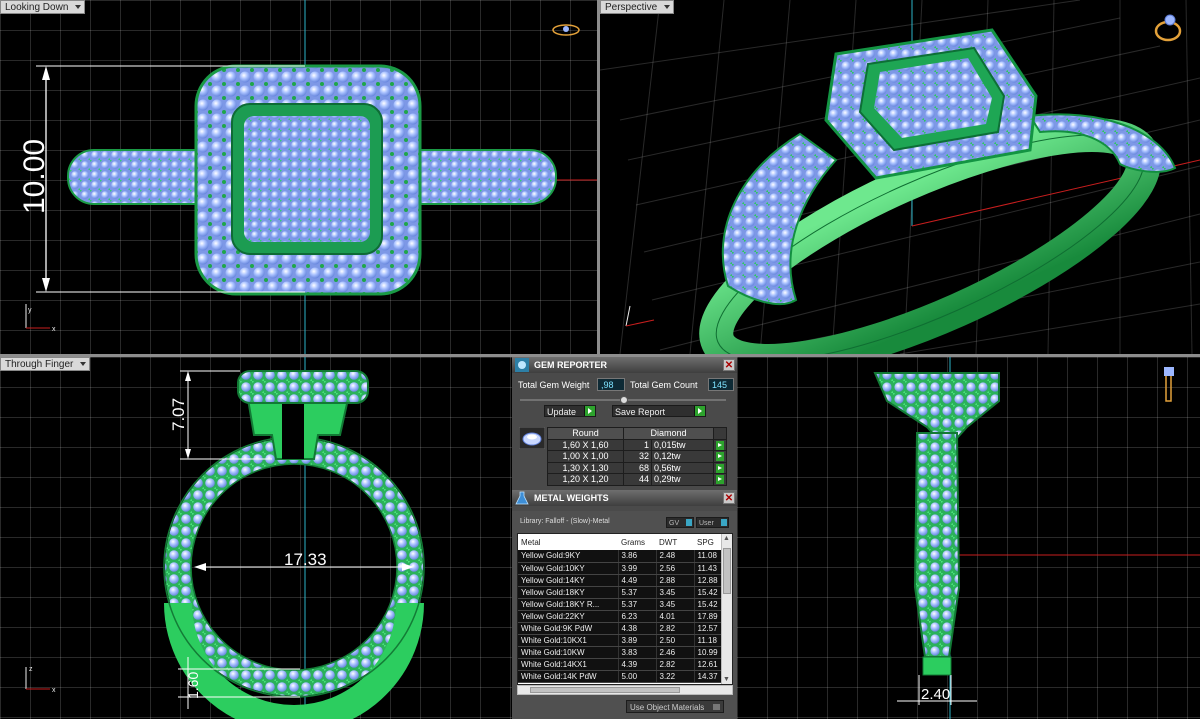 The width and height of the screenshot is (1200, 719). What do you see at coordinates (708, 652) in the screenshot?
I see `metal-spg: 10.99` at bounding box center [708, 652].